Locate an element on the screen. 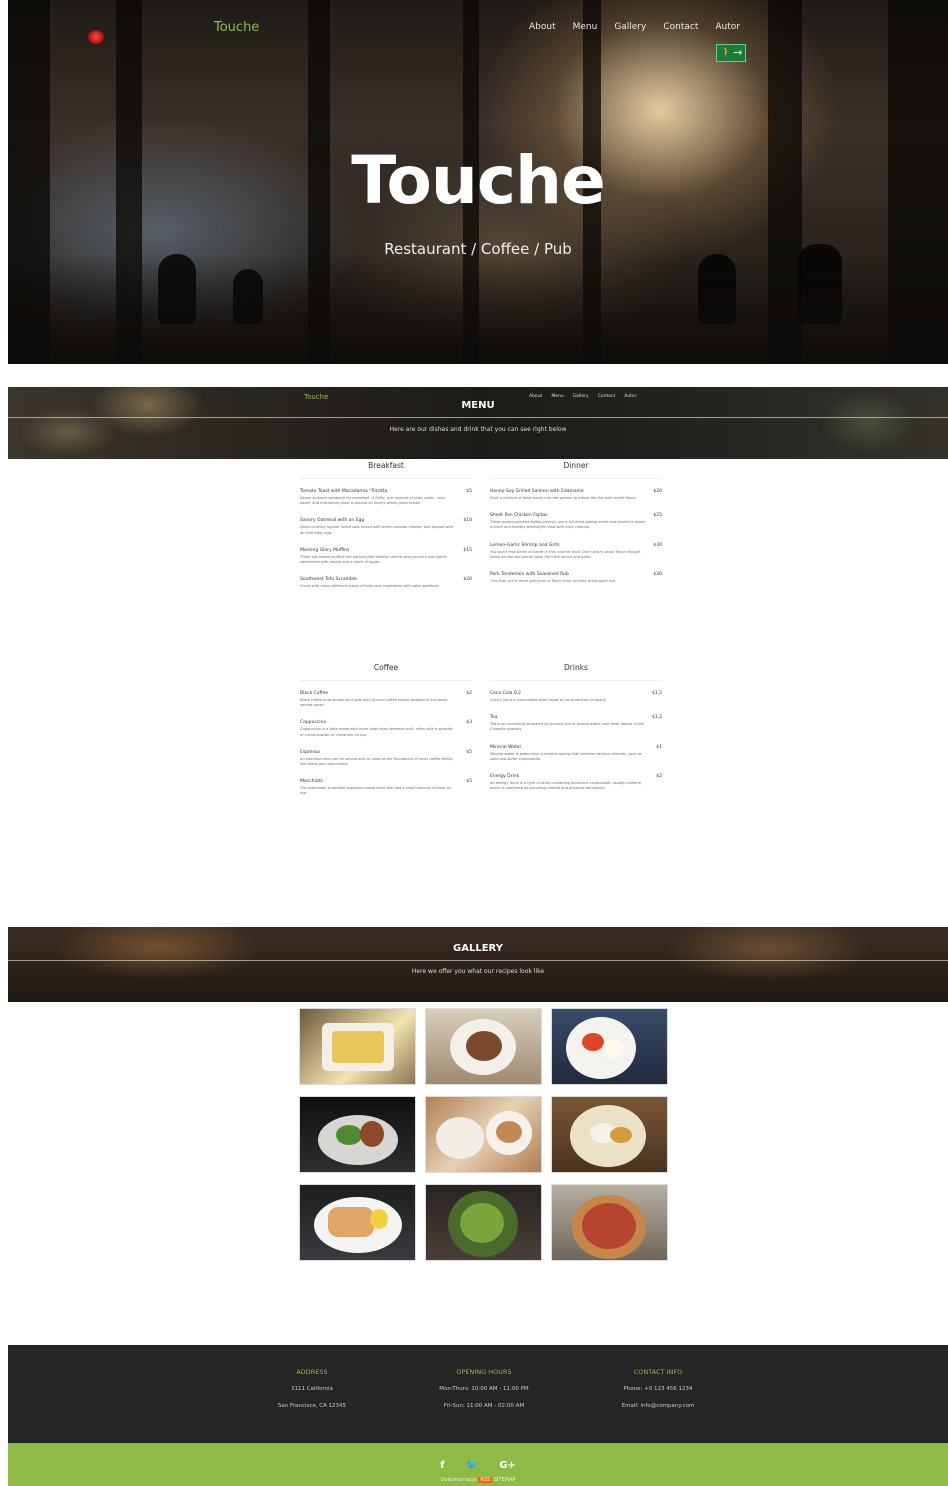 The height and width of the screenshot is (1486, 948). hours-line2: Fri-Sun: 11:00 AM - 02:00 AM is located at coordinates (484, 1406).